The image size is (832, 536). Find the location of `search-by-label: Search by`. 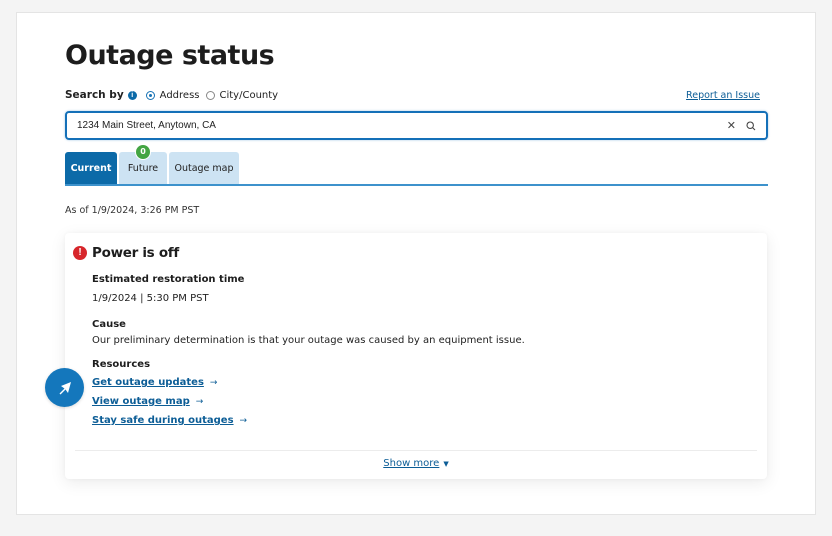

search-by-label: Search by is located at coordinates (94, 95).